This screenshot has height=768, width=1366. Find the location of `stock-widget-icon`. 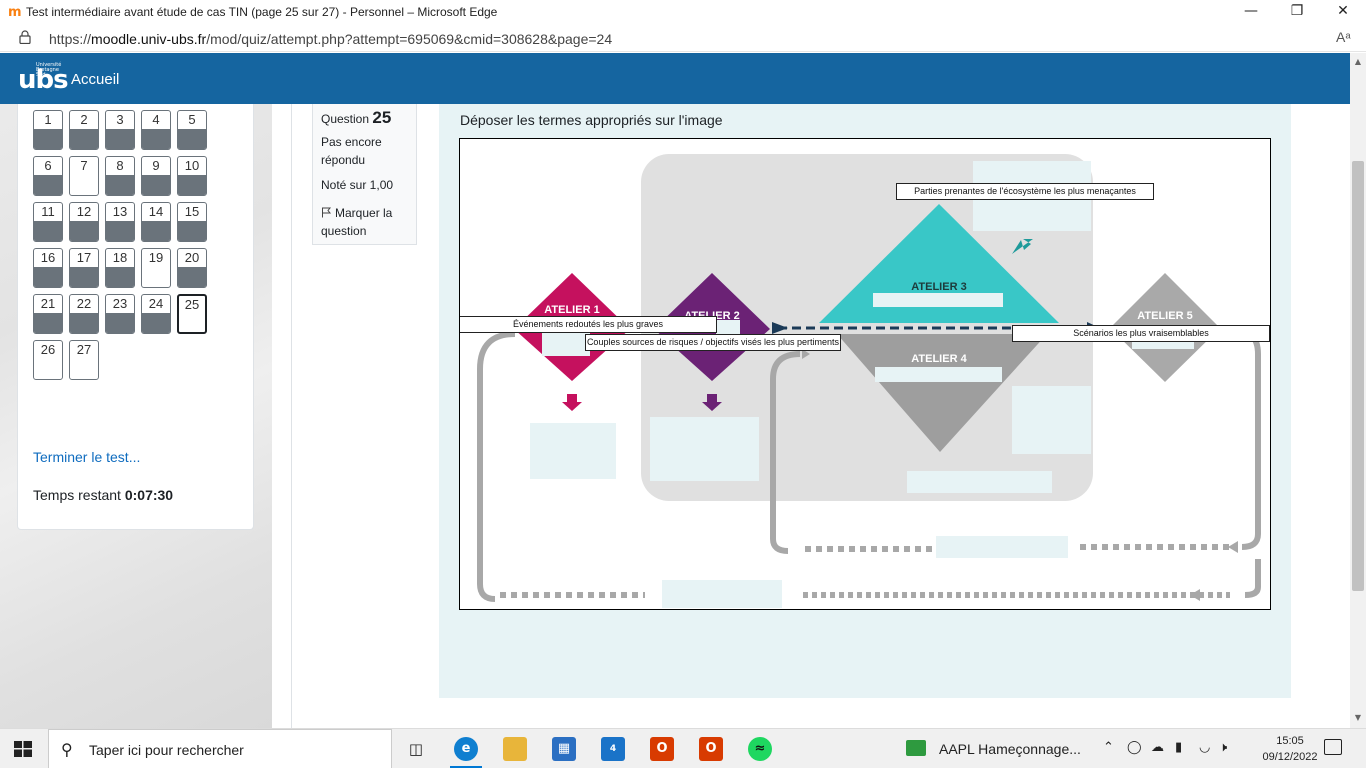

stock-widget-icon is located at coordinates (916, 748).